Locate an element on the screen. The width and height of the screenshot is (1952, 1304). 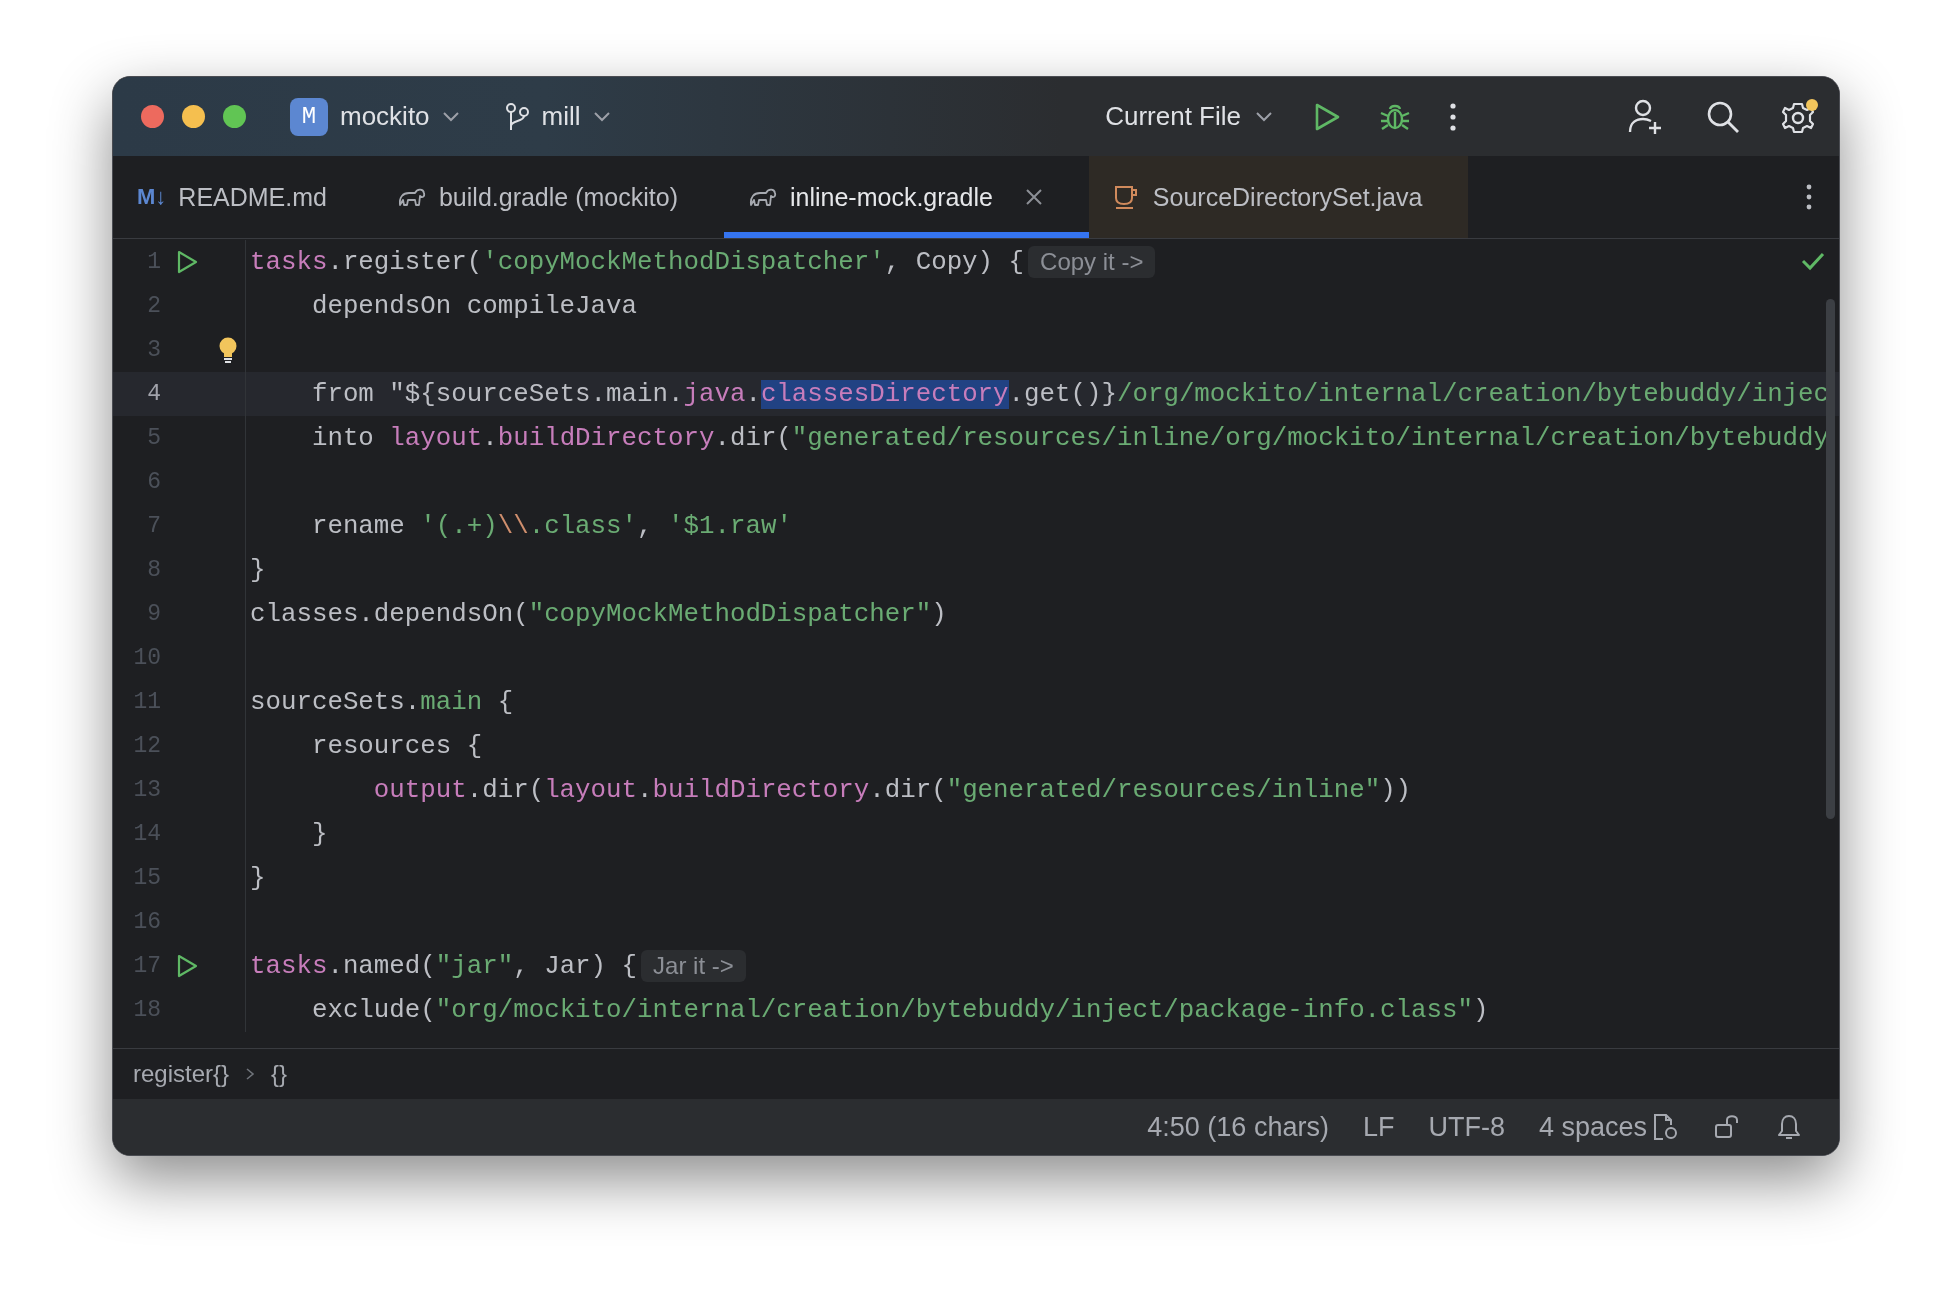
inlay-hint: Jar it -> is located at coordinates (693, 966).